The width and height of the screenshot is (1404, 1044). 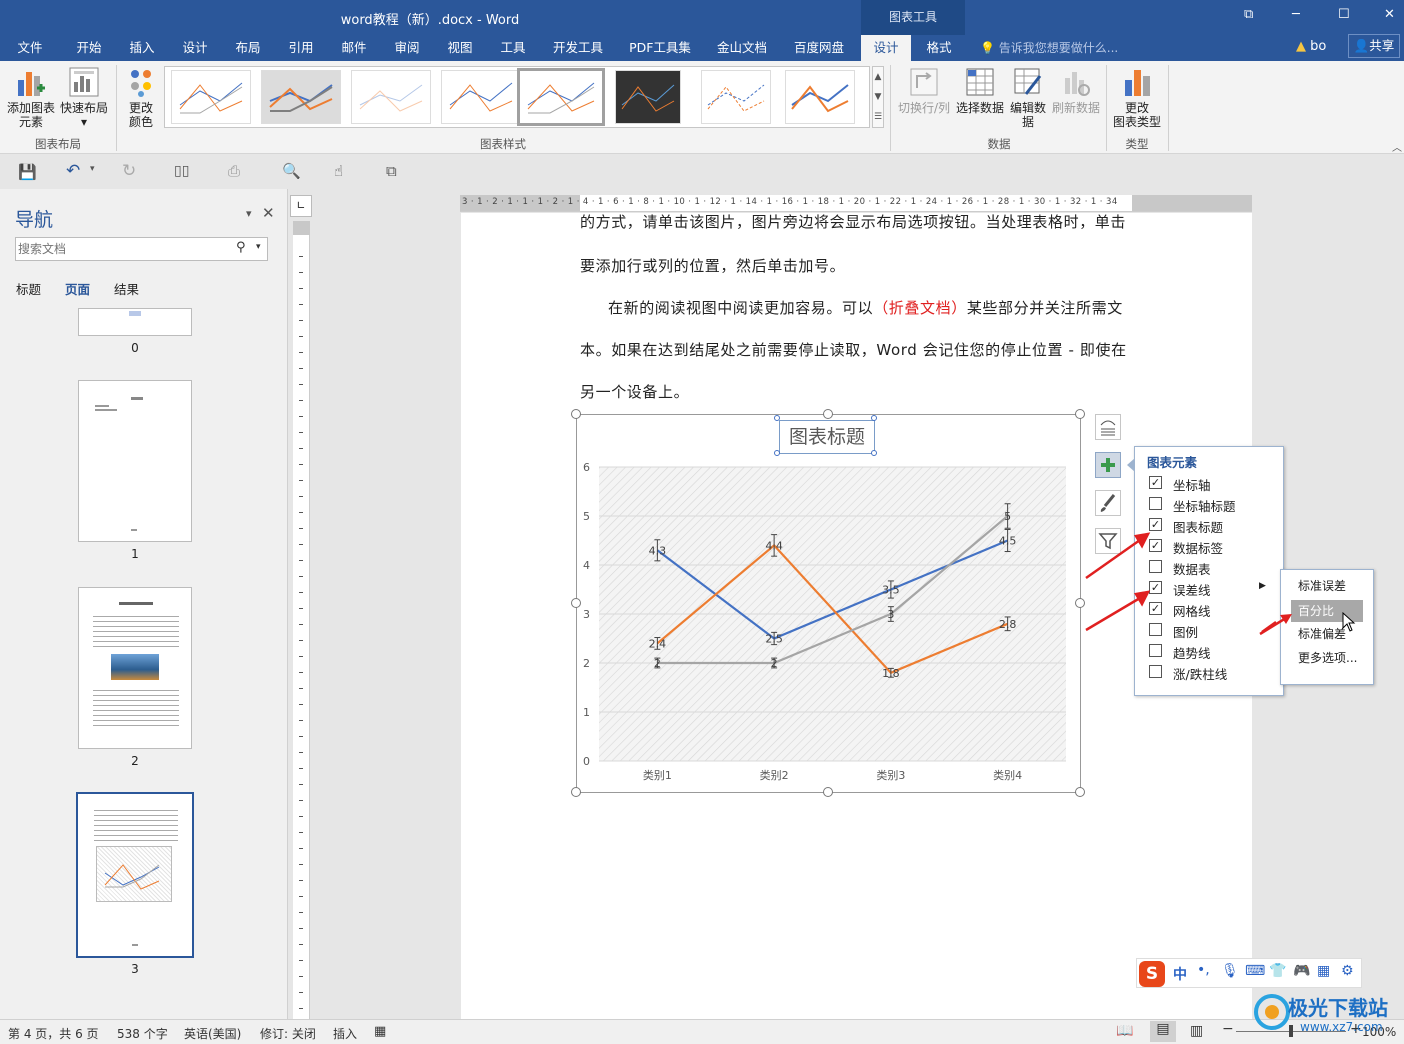 I want to click on switch-row-column-button: 切换行/列, so click(x=924, y=99).